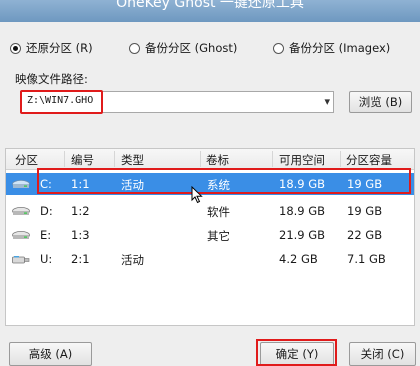  I want to click on cell-free-space: 4.2 GB, so click(298, 259).